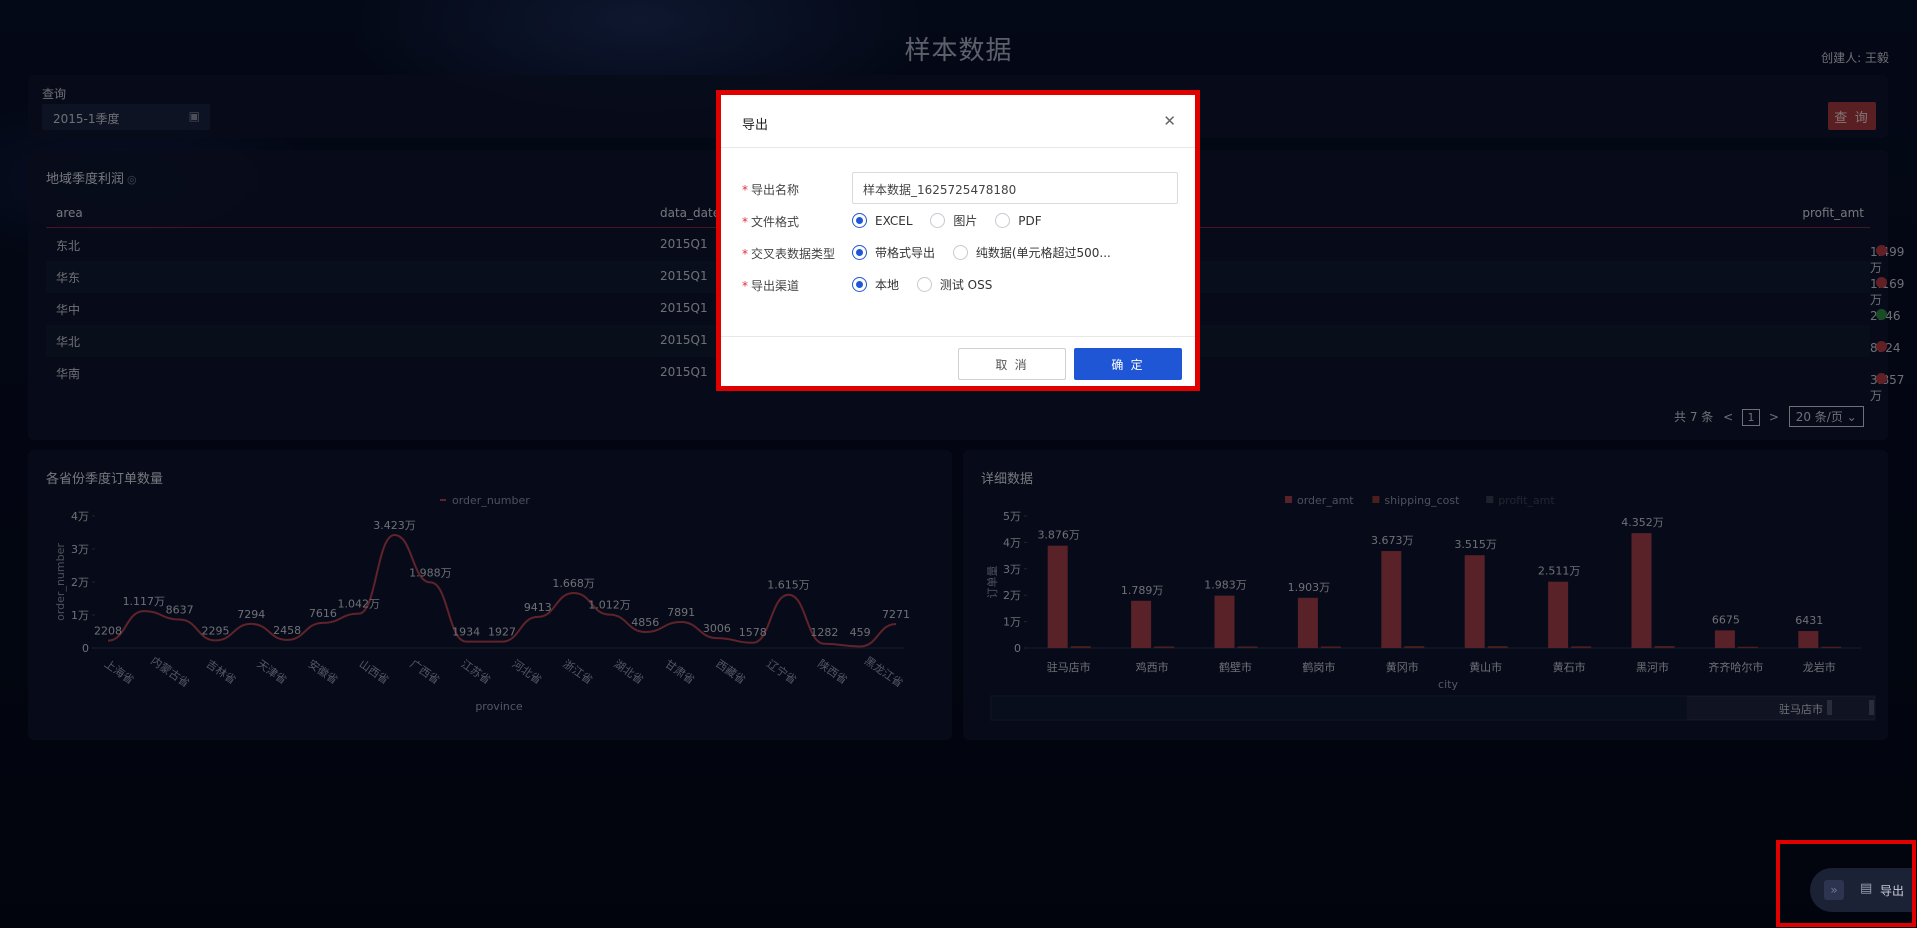  I want to click on option-label: 图片, so click(965, 221).